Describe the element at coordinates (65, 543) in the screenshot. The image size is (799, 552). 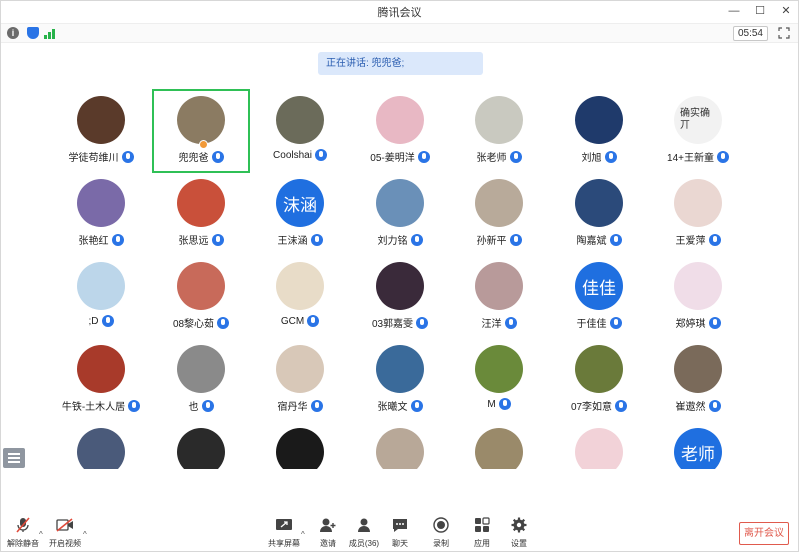
I see `start-video-label: 开启视频` at that location.